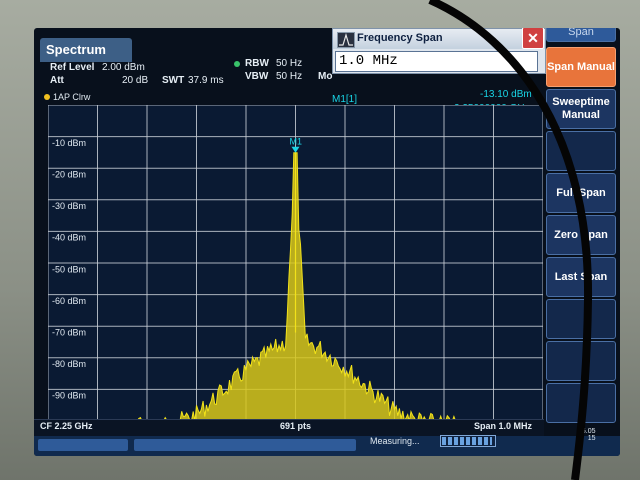 This screenshot has height=480, width=640. Describe the element at coordinates (66, 426) in the screenshot. I see `center-frequency: CF 2.25 GHz` at that location.